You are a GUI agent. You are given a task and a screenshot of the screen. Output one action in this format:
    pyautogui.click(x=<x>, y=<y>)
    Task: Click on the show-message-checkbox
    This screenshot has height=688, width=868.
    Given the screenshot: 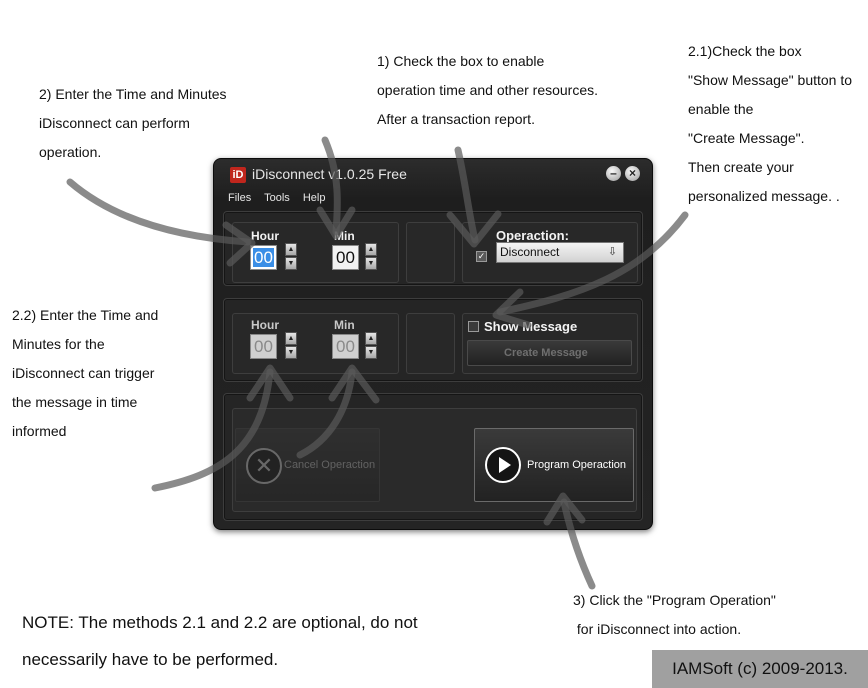 What is the action you would take?
    pyautogui.click(x=473, y=326)
    